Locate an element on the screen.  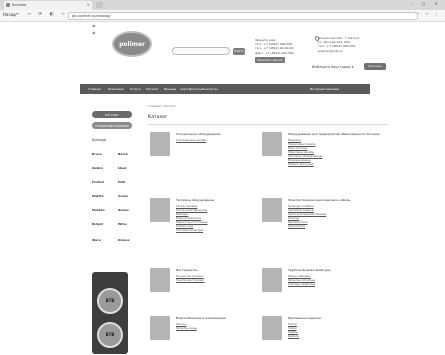
city-select: Выберите ваш город ▾ is located at coordinates (332, 67).